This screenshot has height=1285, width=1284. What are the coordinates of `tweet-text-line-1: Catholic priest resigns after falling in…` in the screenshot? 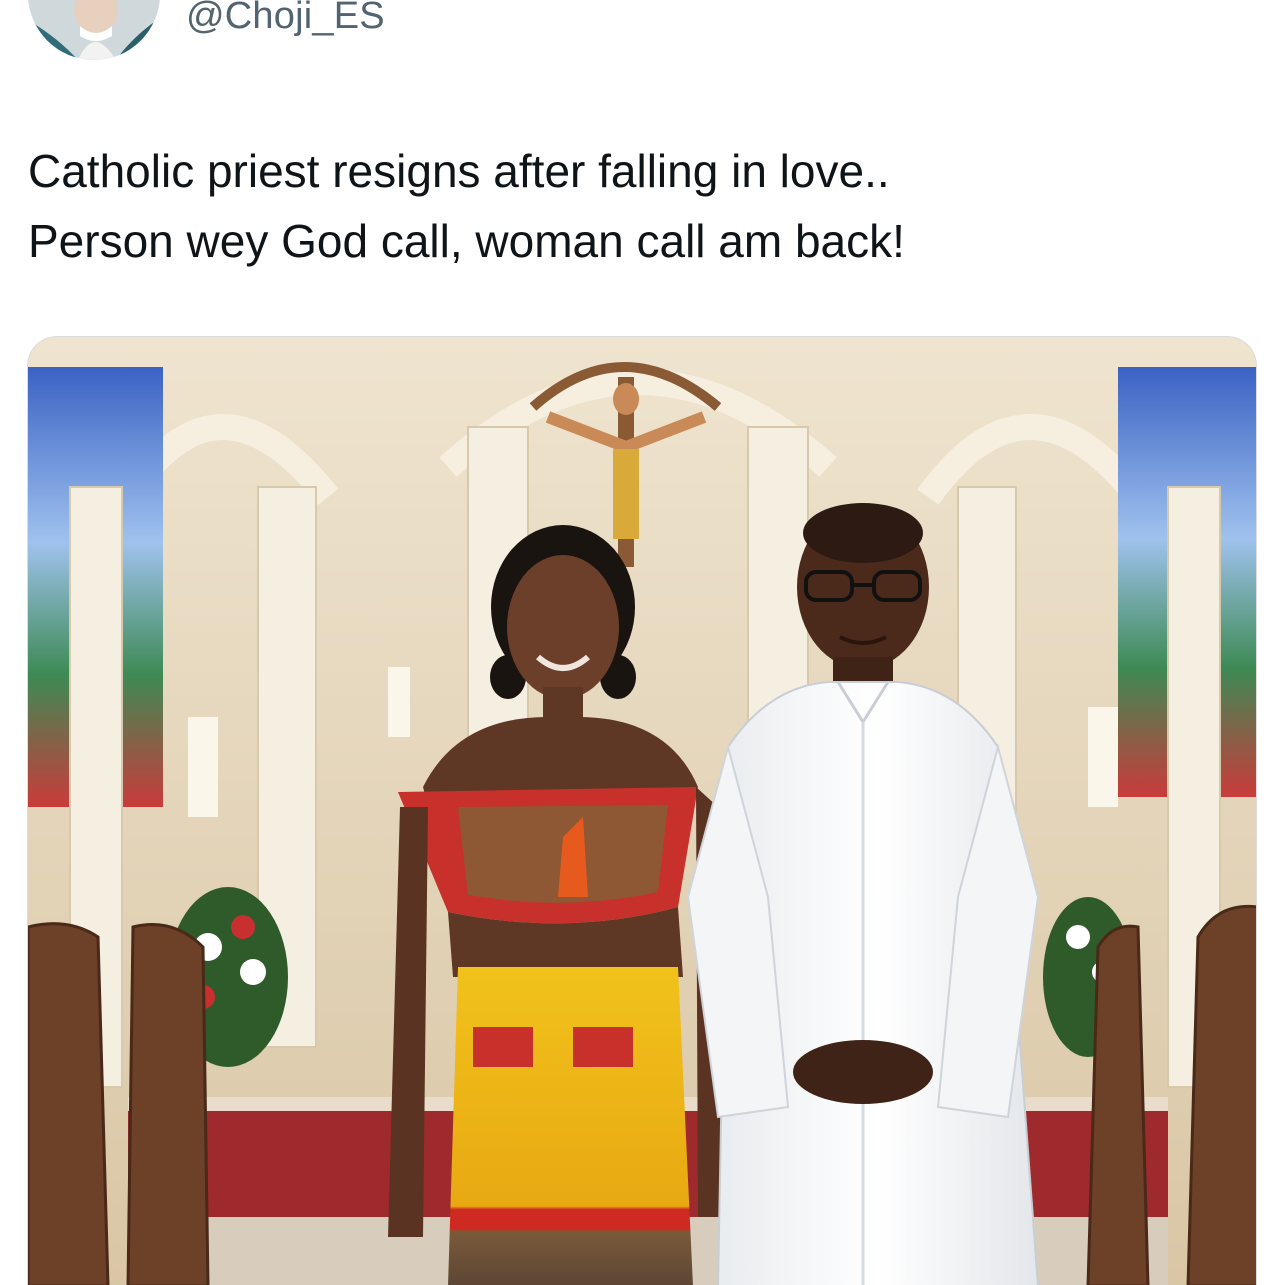 It's located at (459, 171).